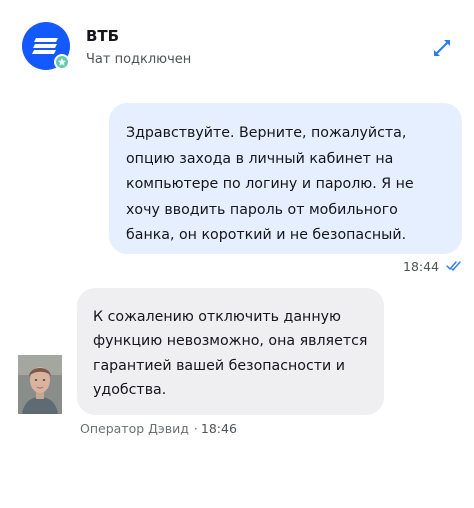  What do you see at coordinates (453, 266) in the screenshot?
I see `double-check-icon` at bounding box center [453, 266].